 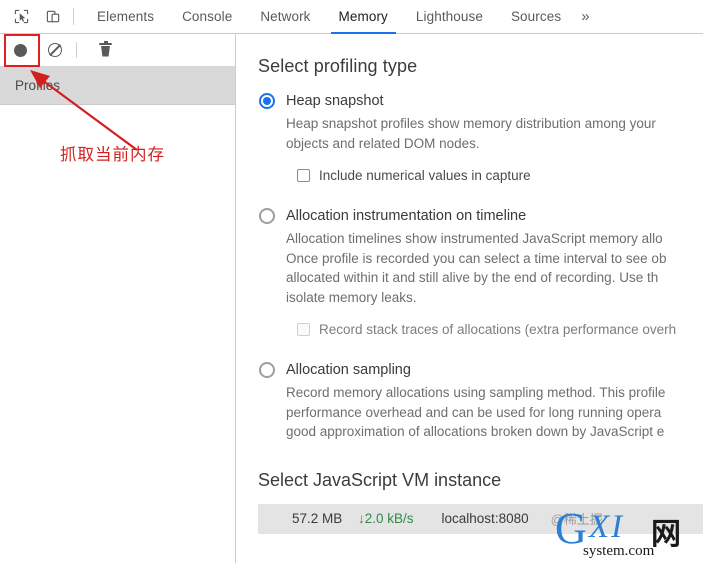 What do you see at coordinates (38, 85) in the screenshot?
I see `profiles-label: Profiles` at bounding box center [38, 85].